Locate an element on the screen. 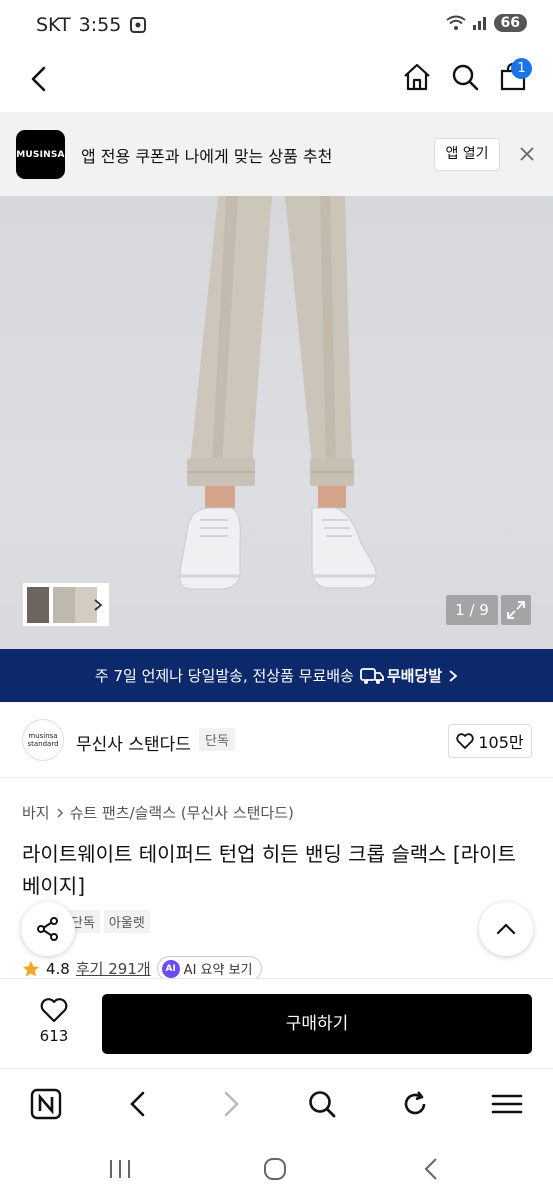 The width and height of the screenshot is (553, 1200). naver-home-button is located at coordinates (46, 1104).